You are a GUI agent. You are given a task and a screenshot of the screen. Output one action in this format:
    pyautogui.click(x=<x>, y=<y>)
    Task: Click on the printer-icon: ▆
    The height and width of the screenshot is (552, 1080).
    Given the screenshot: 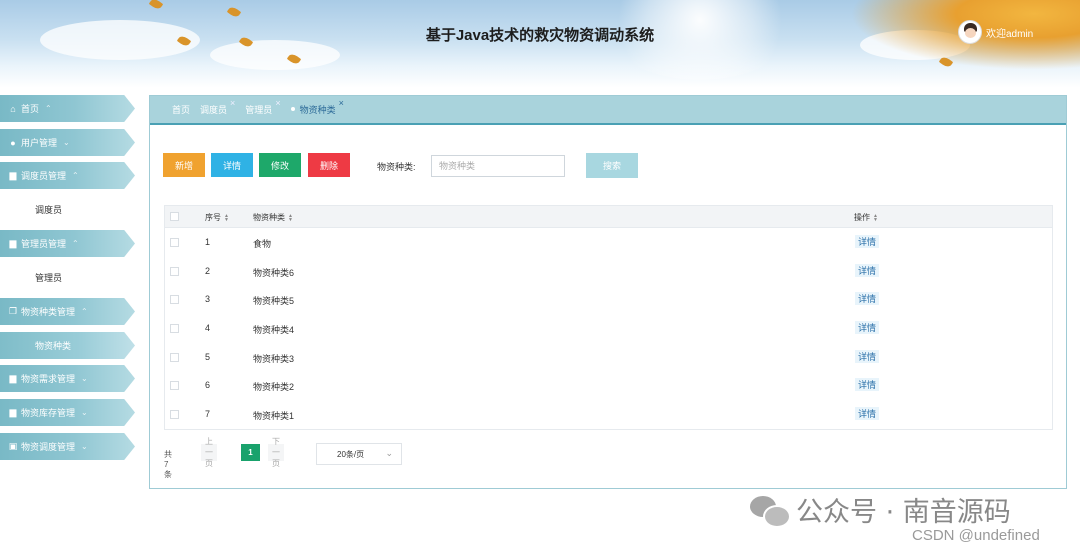 What is the action you would take?
    pyautogui.click(x=13, y=378)
    